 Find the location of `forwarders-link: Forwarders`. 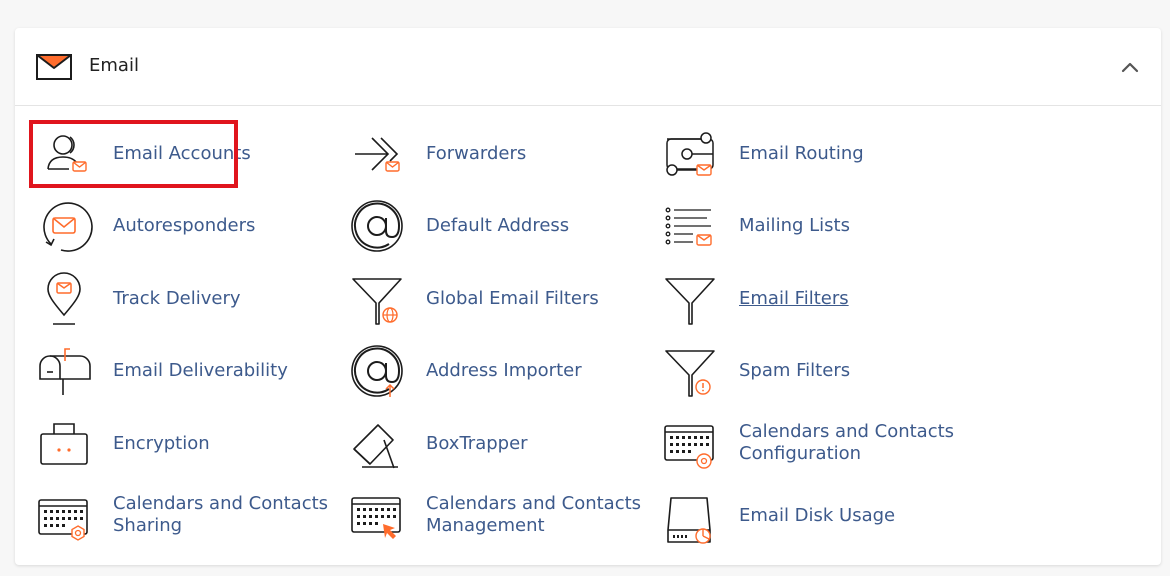

forwarders-link: Forwarders is located at coordinates (495, 154).